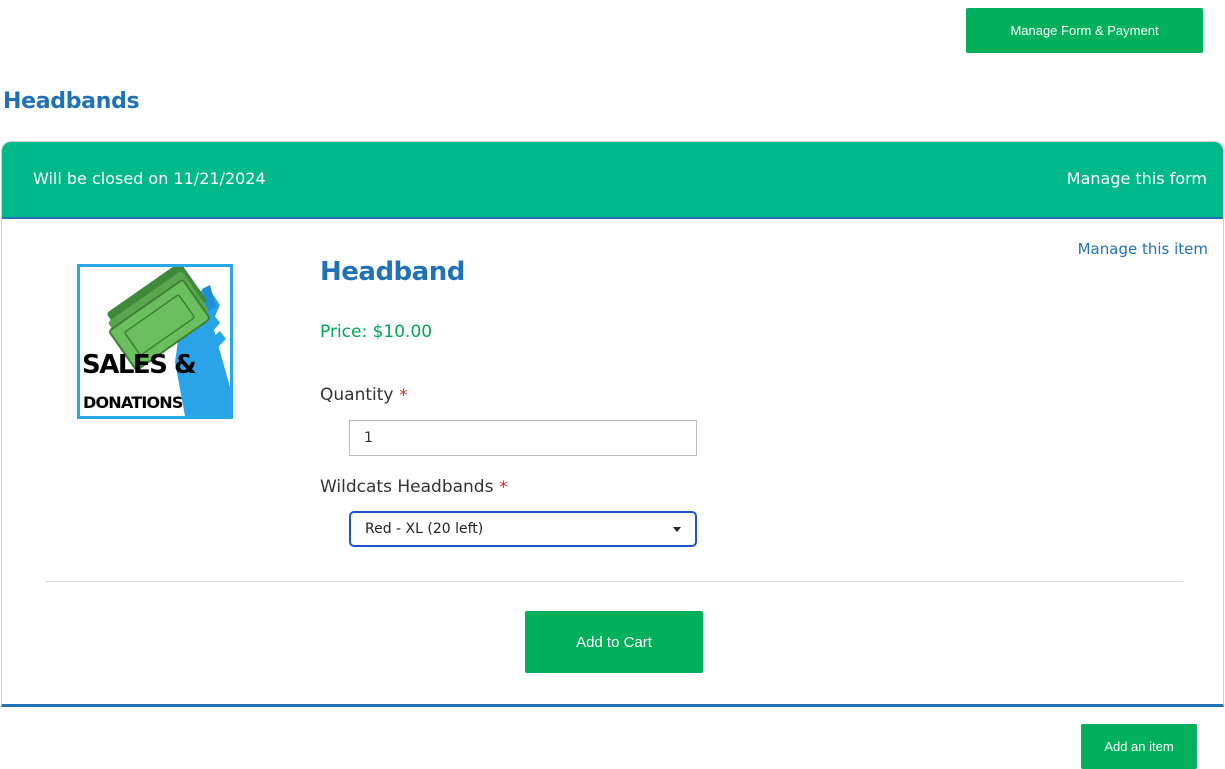 The image size is (1225, 769). Describe the element at coordinates (523, 438) in the screenshot. I see `quantity-input` at that location.